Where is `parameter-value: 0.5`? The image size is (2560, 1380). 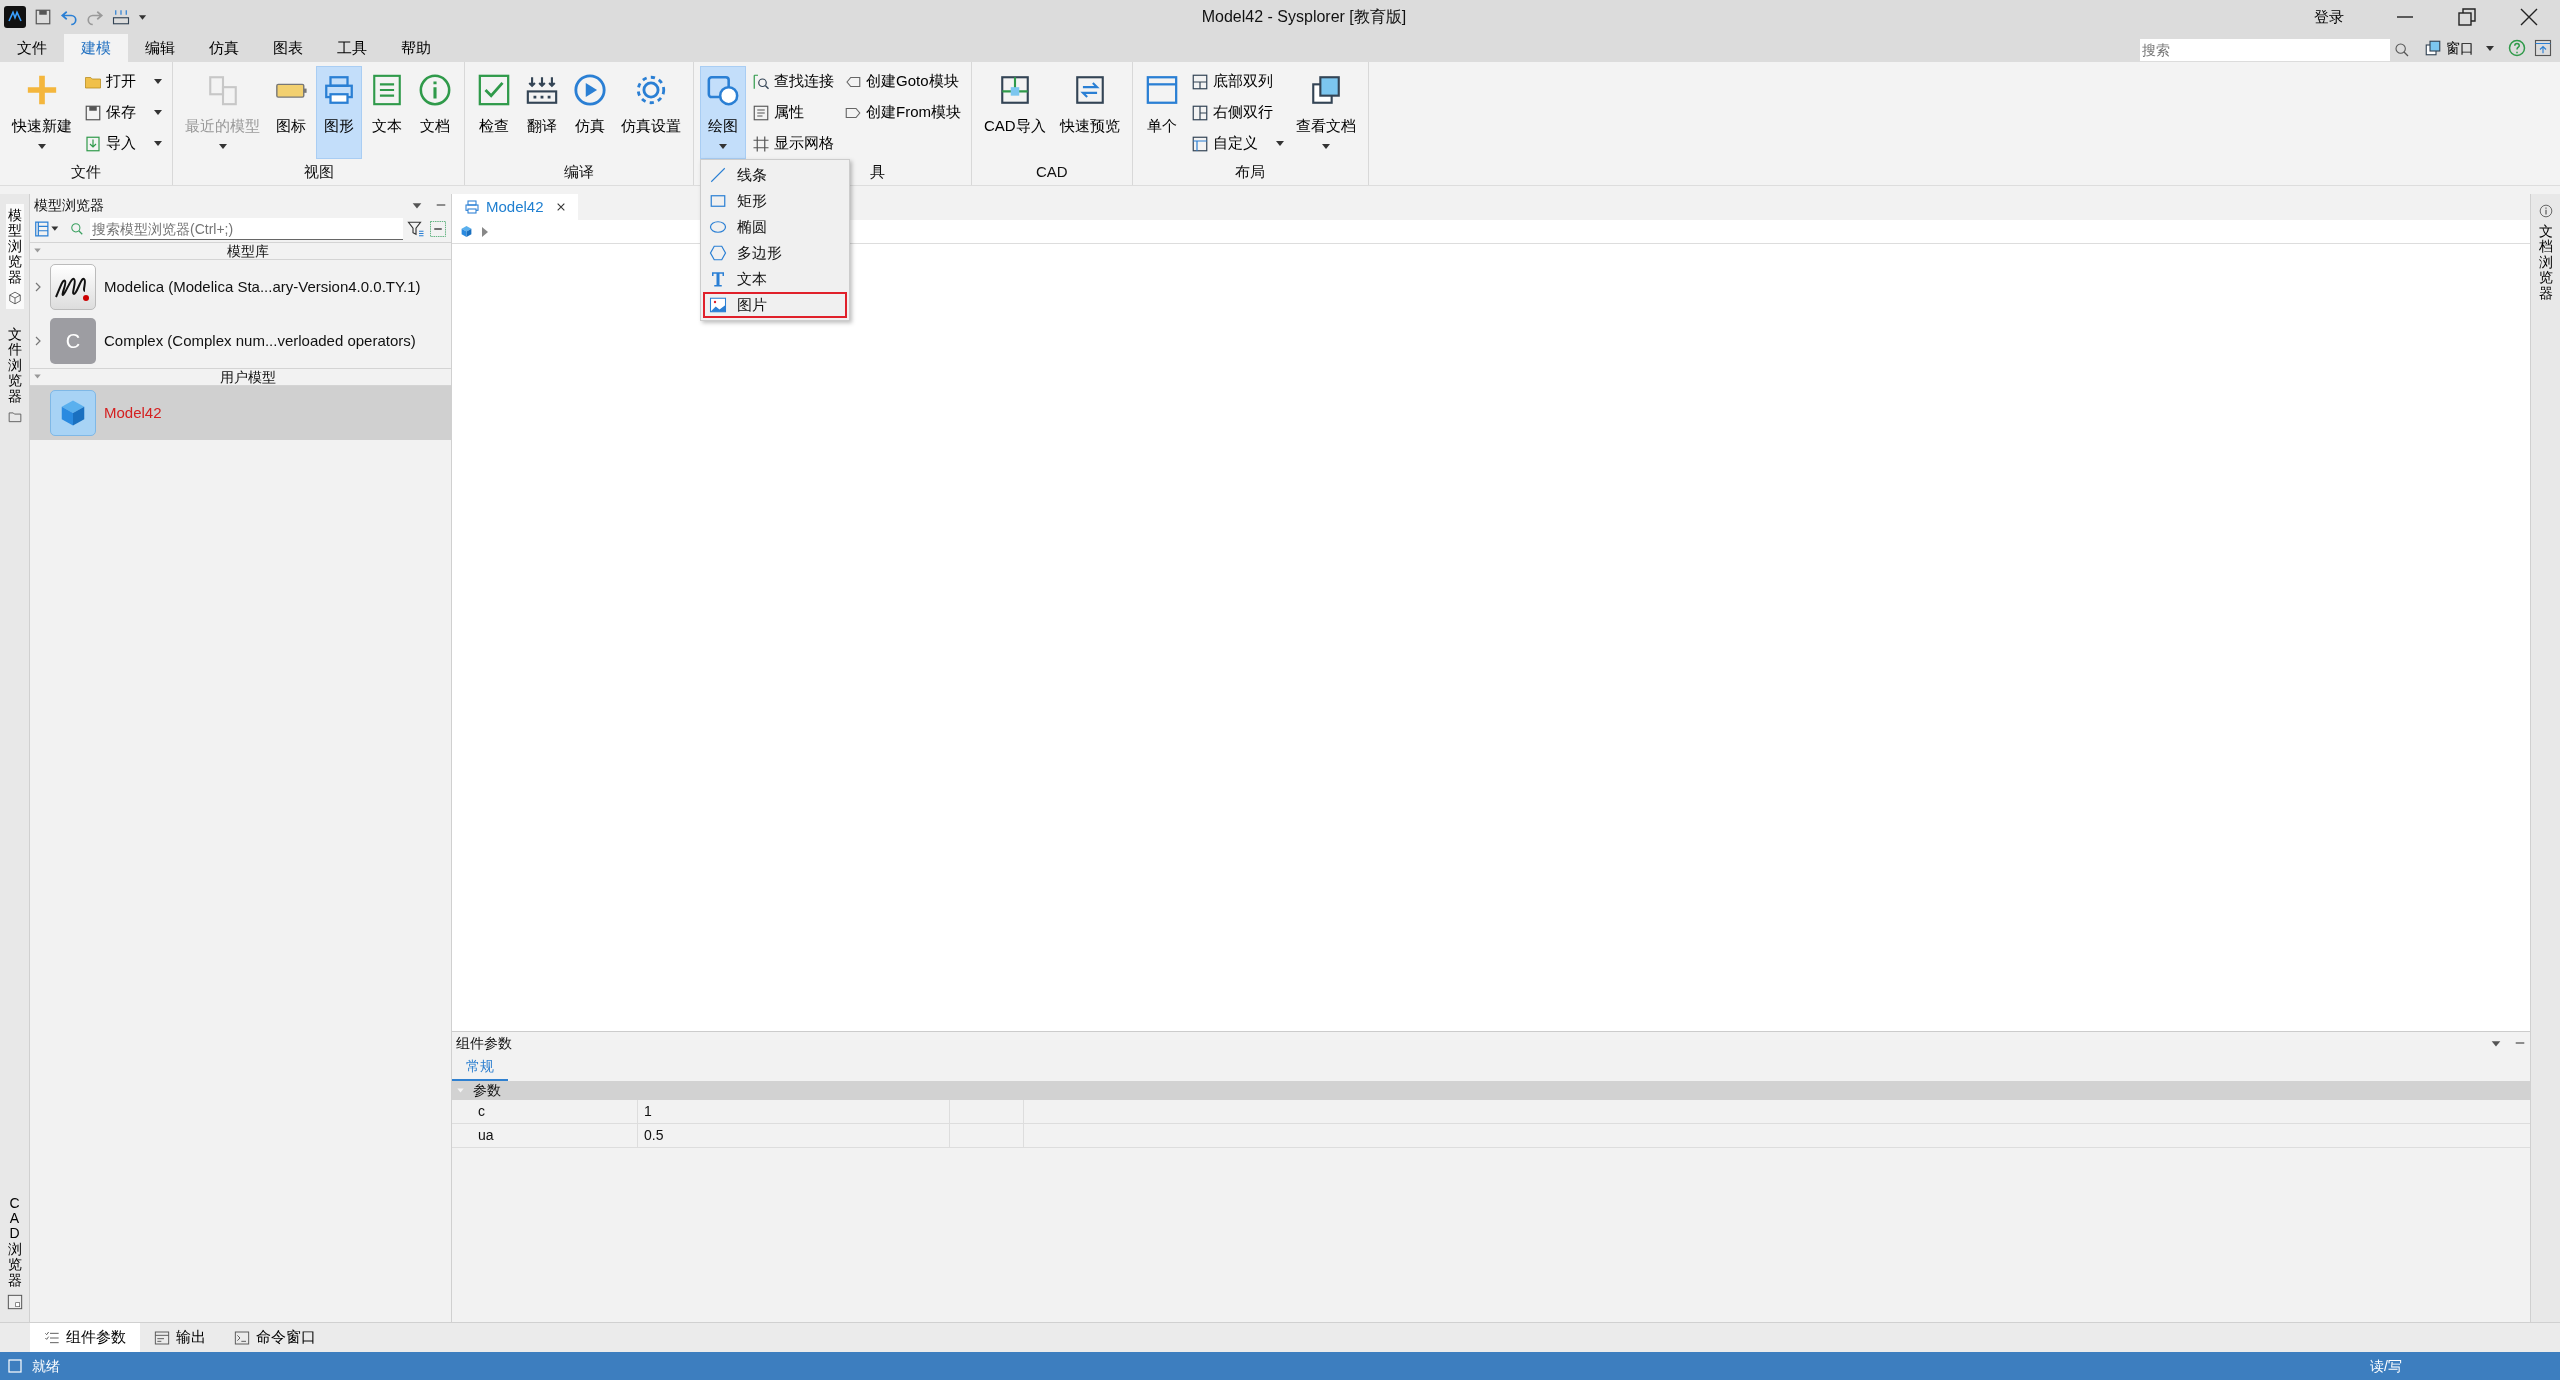
parameter-value: 0.5 is located at coordinates (794, 1135).